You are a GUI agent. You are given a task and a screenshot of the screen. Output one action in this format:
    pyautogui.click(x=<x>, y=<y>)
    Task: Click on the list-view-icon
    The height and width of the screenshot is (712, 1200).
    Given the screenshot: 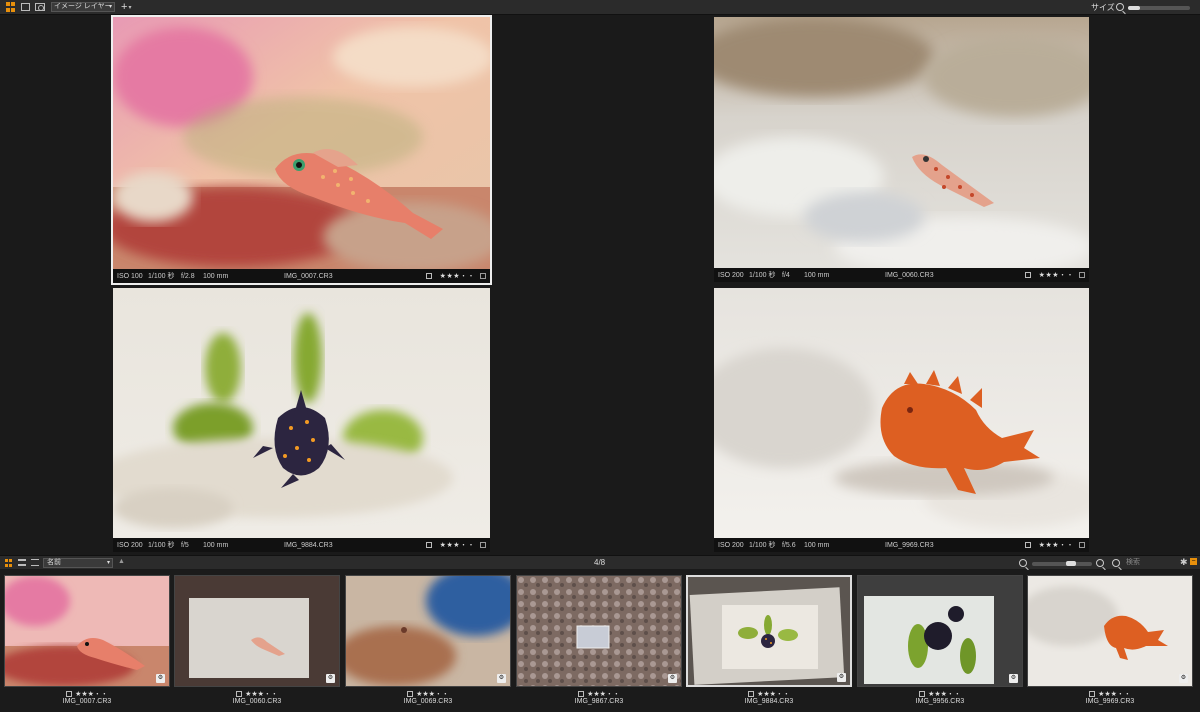 What is the action you would take?
    pyautogui.click(x=22, y=562)
    